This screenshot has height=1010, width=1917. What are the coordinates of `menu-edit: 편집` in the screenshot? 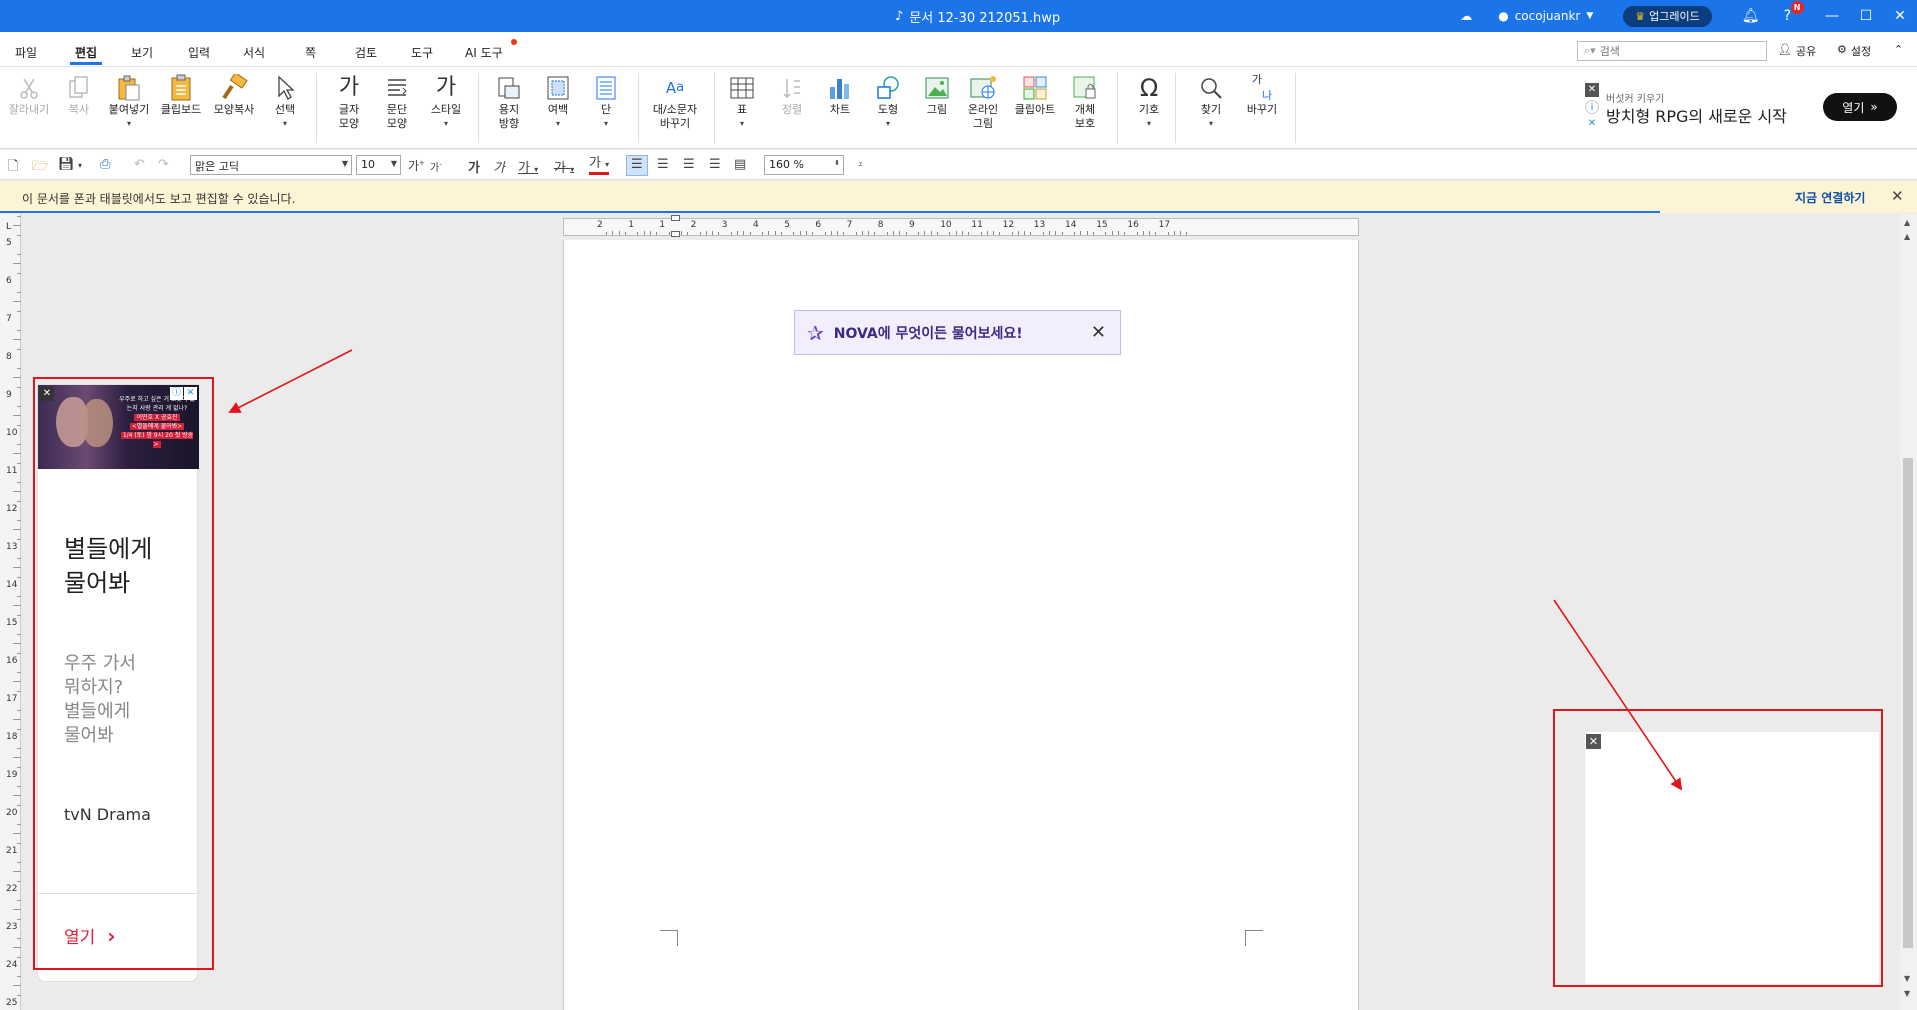 It's located at (86, 52).